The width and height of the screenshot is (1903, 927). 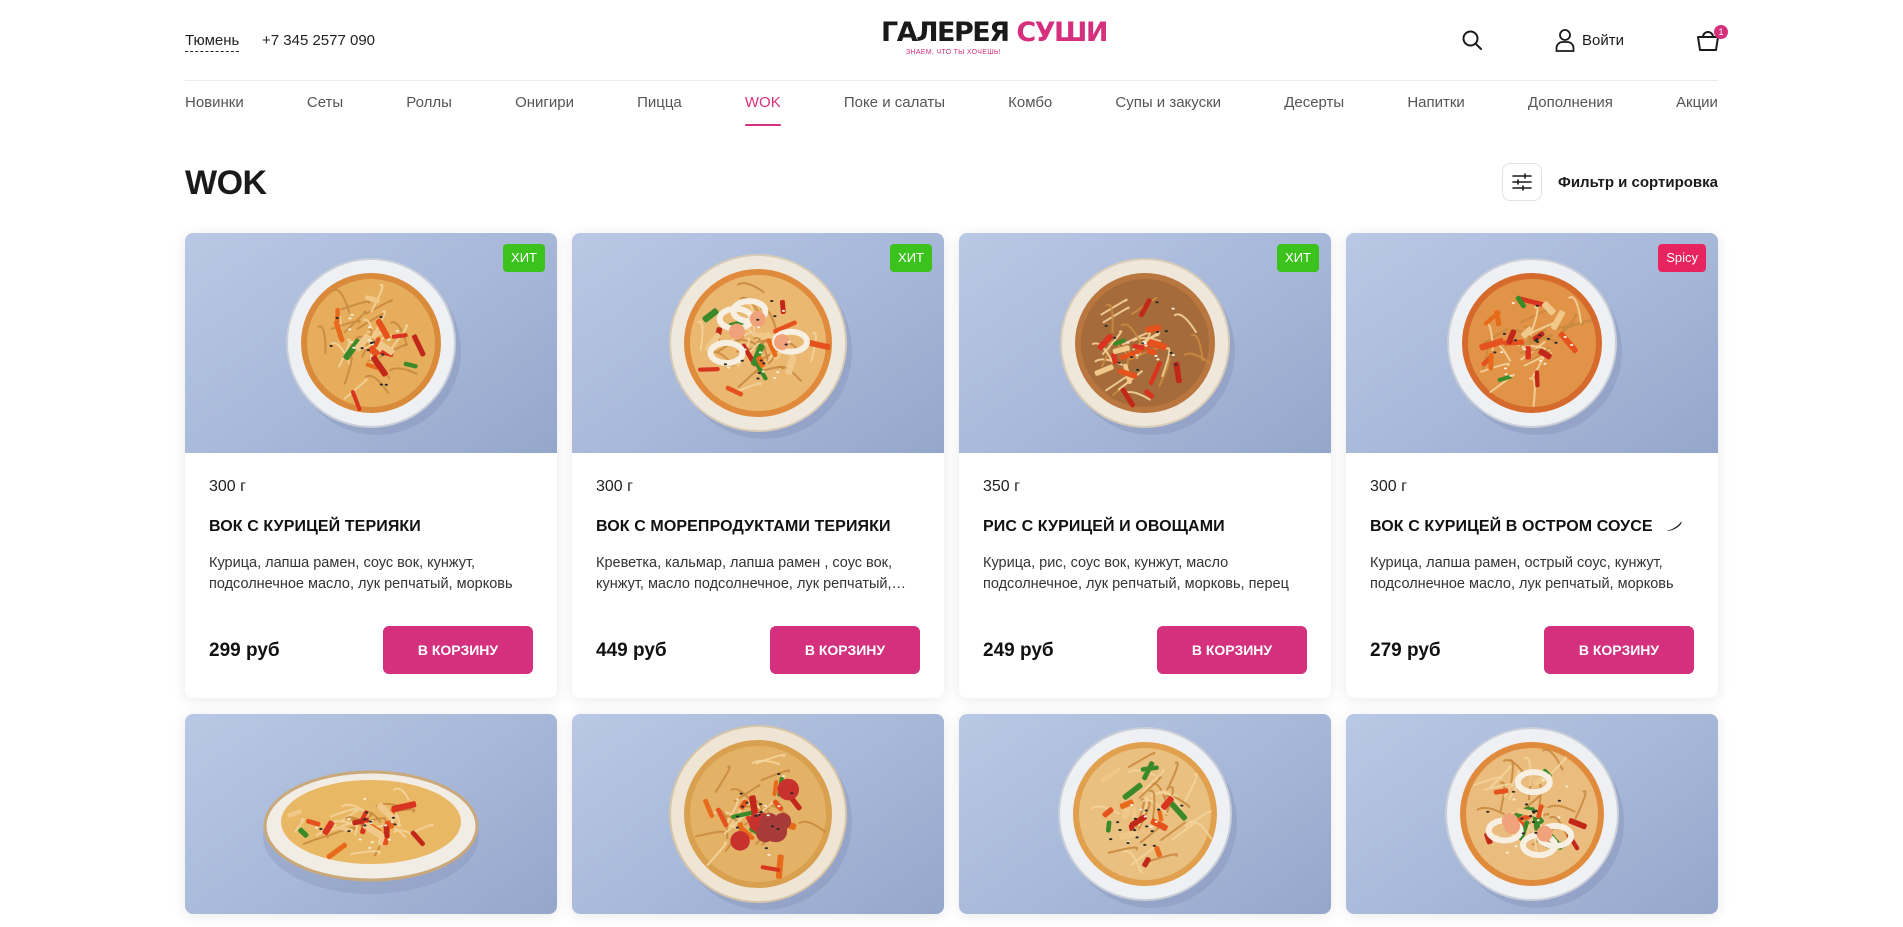 What do you see at coordinates (951, 182) in the screenshot?
I see `page-heading: WOK Фильтр и сортировка` at bounding box center [951, 182].